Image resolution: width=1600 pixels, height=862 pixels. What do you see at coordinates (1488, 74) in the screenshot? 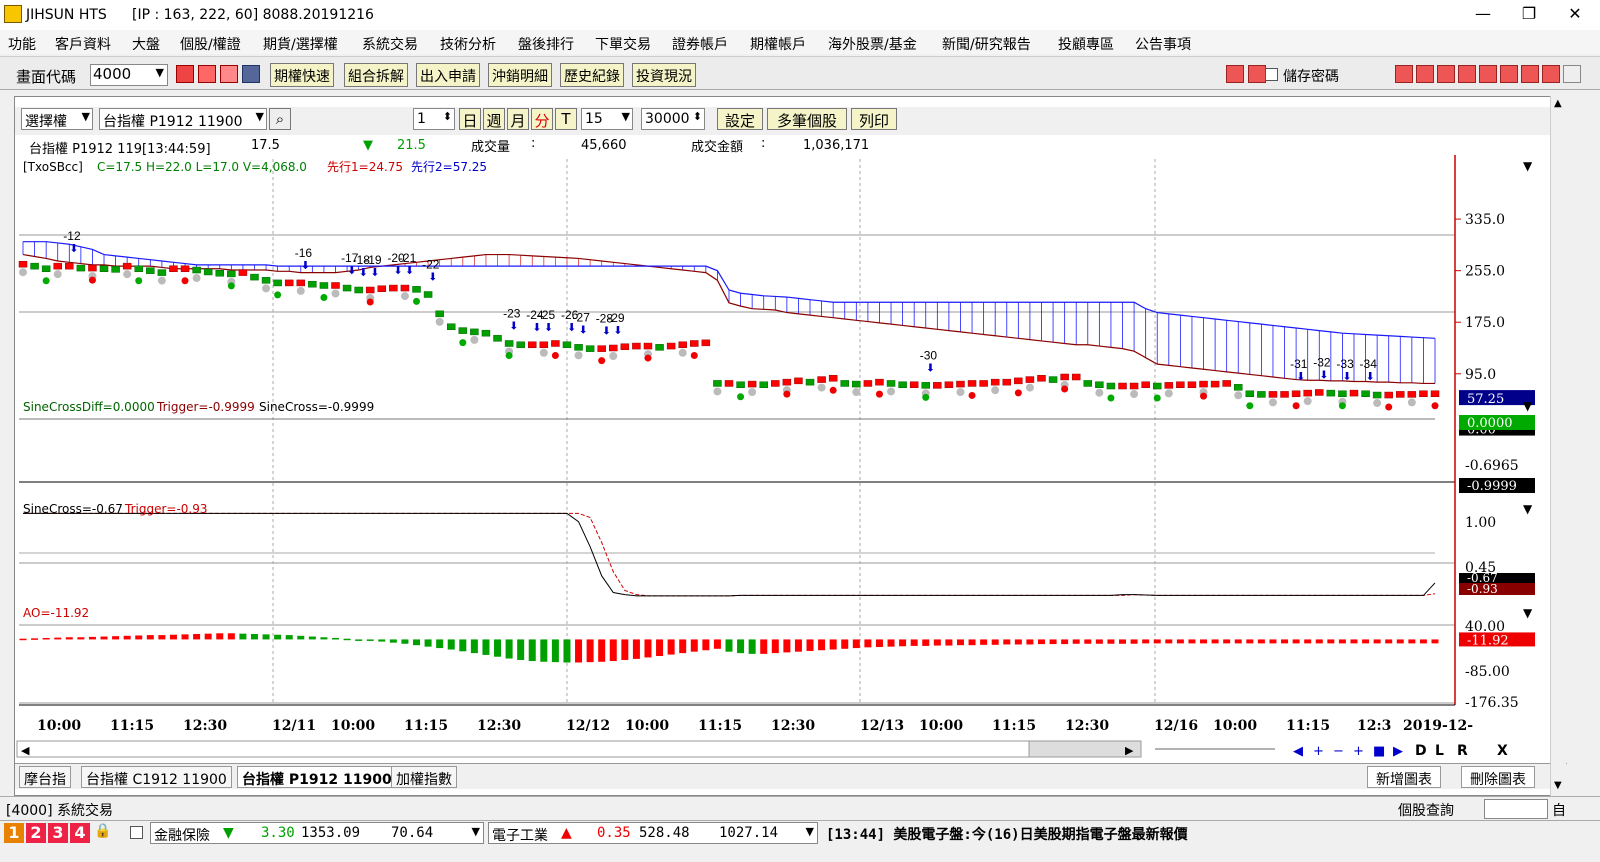
I see `draw-text-icon` at bounding box center [1488, 74].